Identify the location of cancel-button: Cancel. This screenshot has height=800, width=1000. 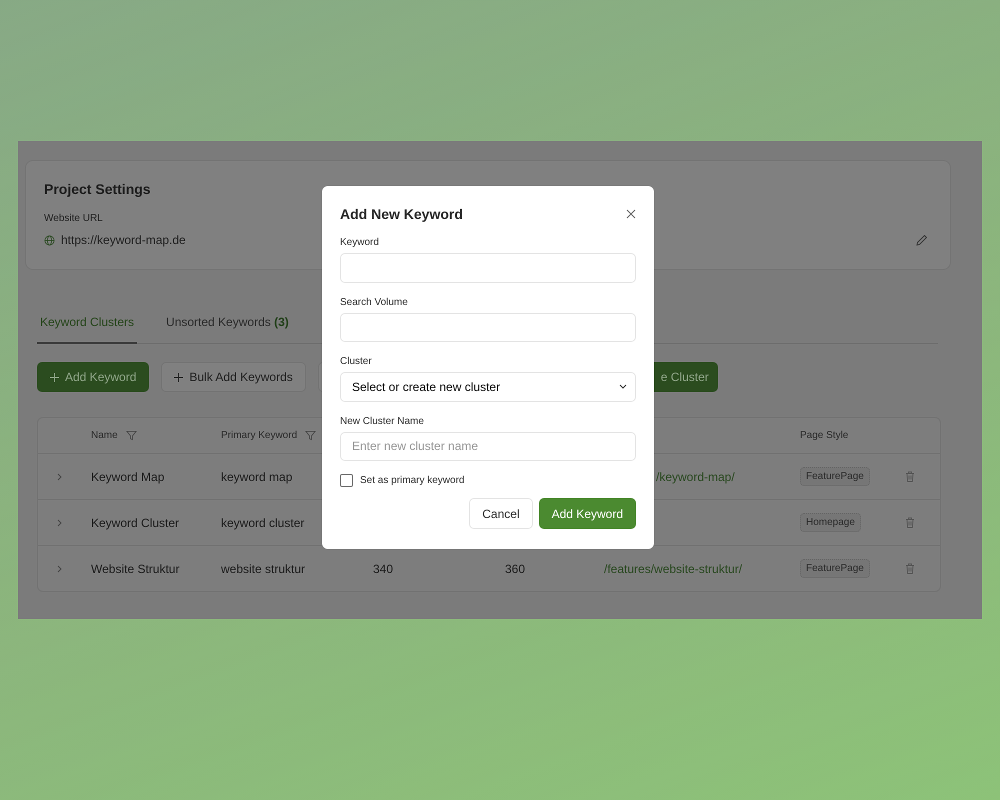
(501, 513).